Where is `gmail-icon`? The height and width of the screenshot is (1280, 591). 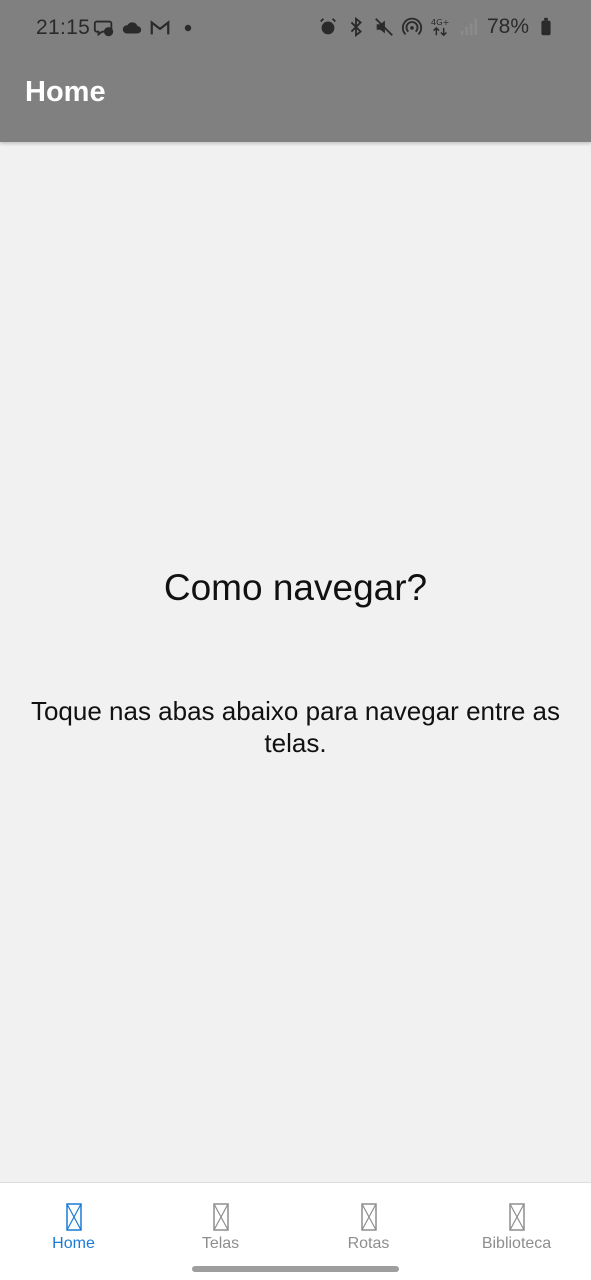 gmail-icon is located at coordinates (160, 28).